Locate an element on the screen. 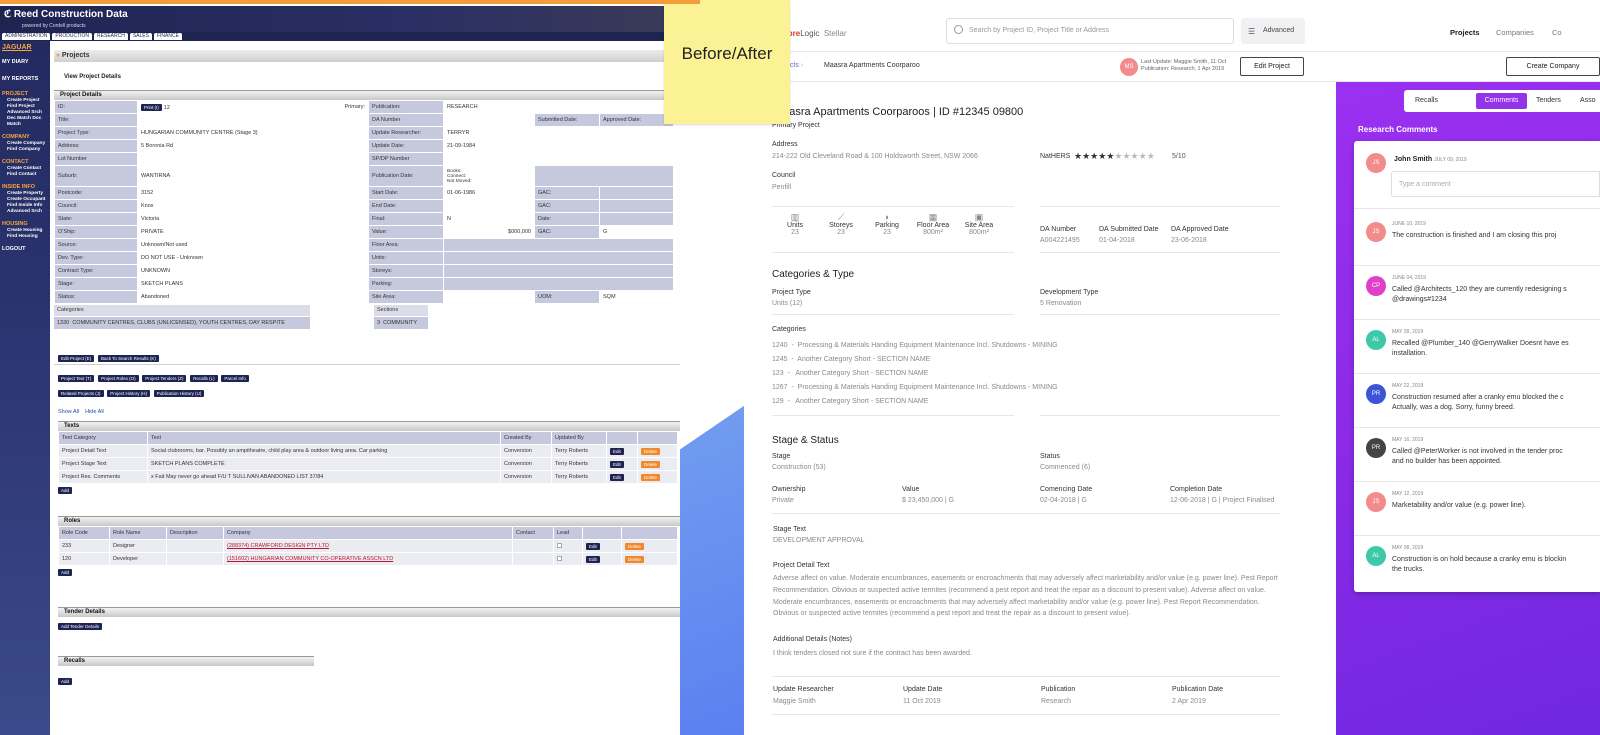 Image resolution: width=1600 pixels, height=735 pixels. star-filled-icon: ★ is located at coordinates (1078, 156).